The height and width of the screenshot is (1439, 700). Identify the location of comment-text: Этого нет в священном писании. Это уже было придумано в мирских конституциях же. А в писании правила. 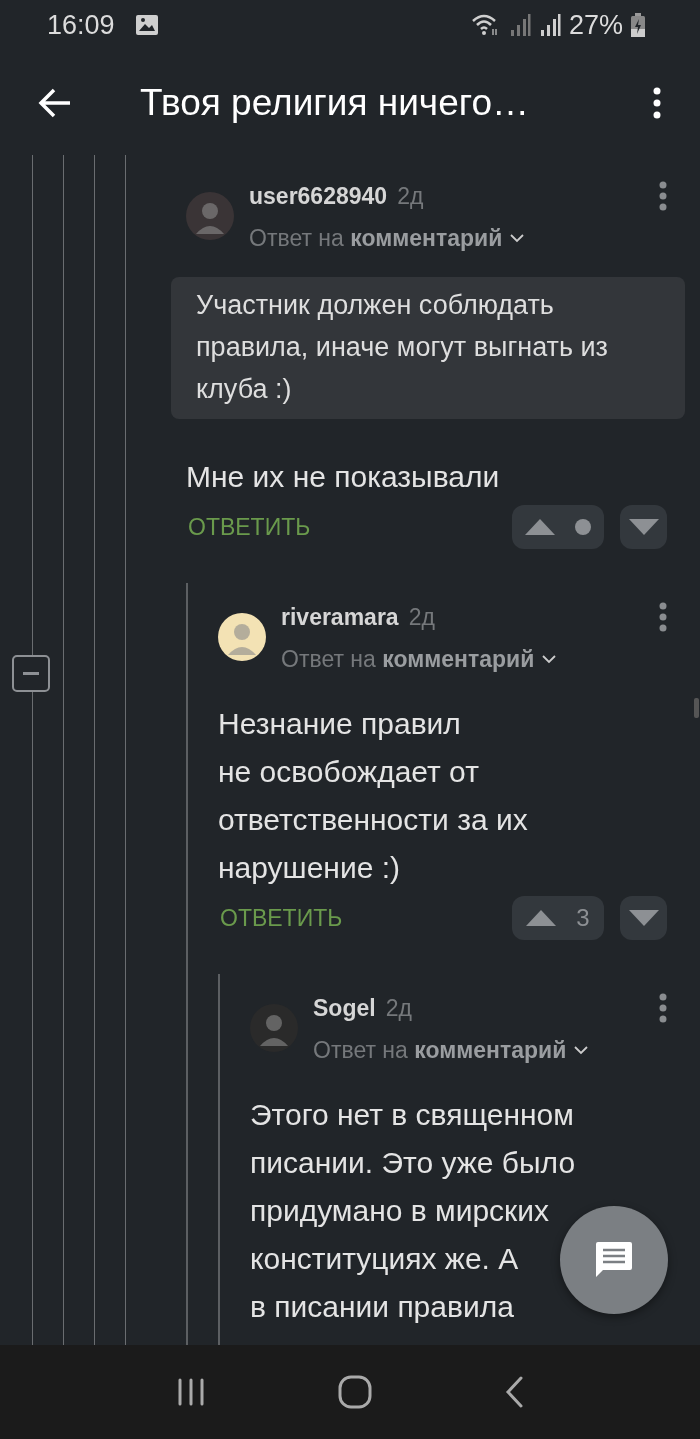
(413, 1211).